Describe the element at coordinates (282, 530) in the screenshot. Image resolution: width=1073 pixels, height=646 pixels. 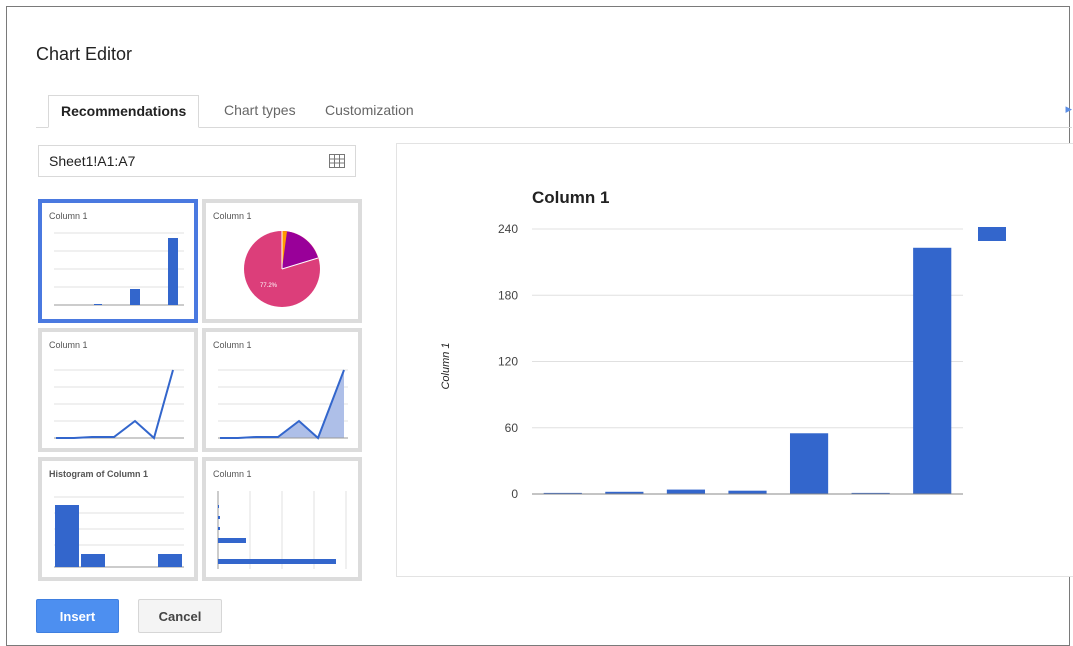
I see `bar-chart-preview-icon` at that location.